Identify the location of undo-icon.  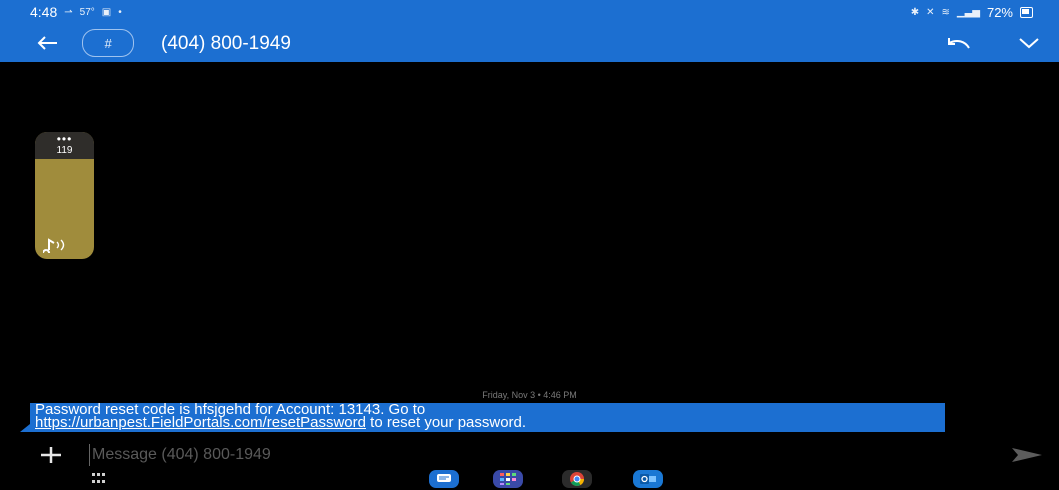
(959, 43).